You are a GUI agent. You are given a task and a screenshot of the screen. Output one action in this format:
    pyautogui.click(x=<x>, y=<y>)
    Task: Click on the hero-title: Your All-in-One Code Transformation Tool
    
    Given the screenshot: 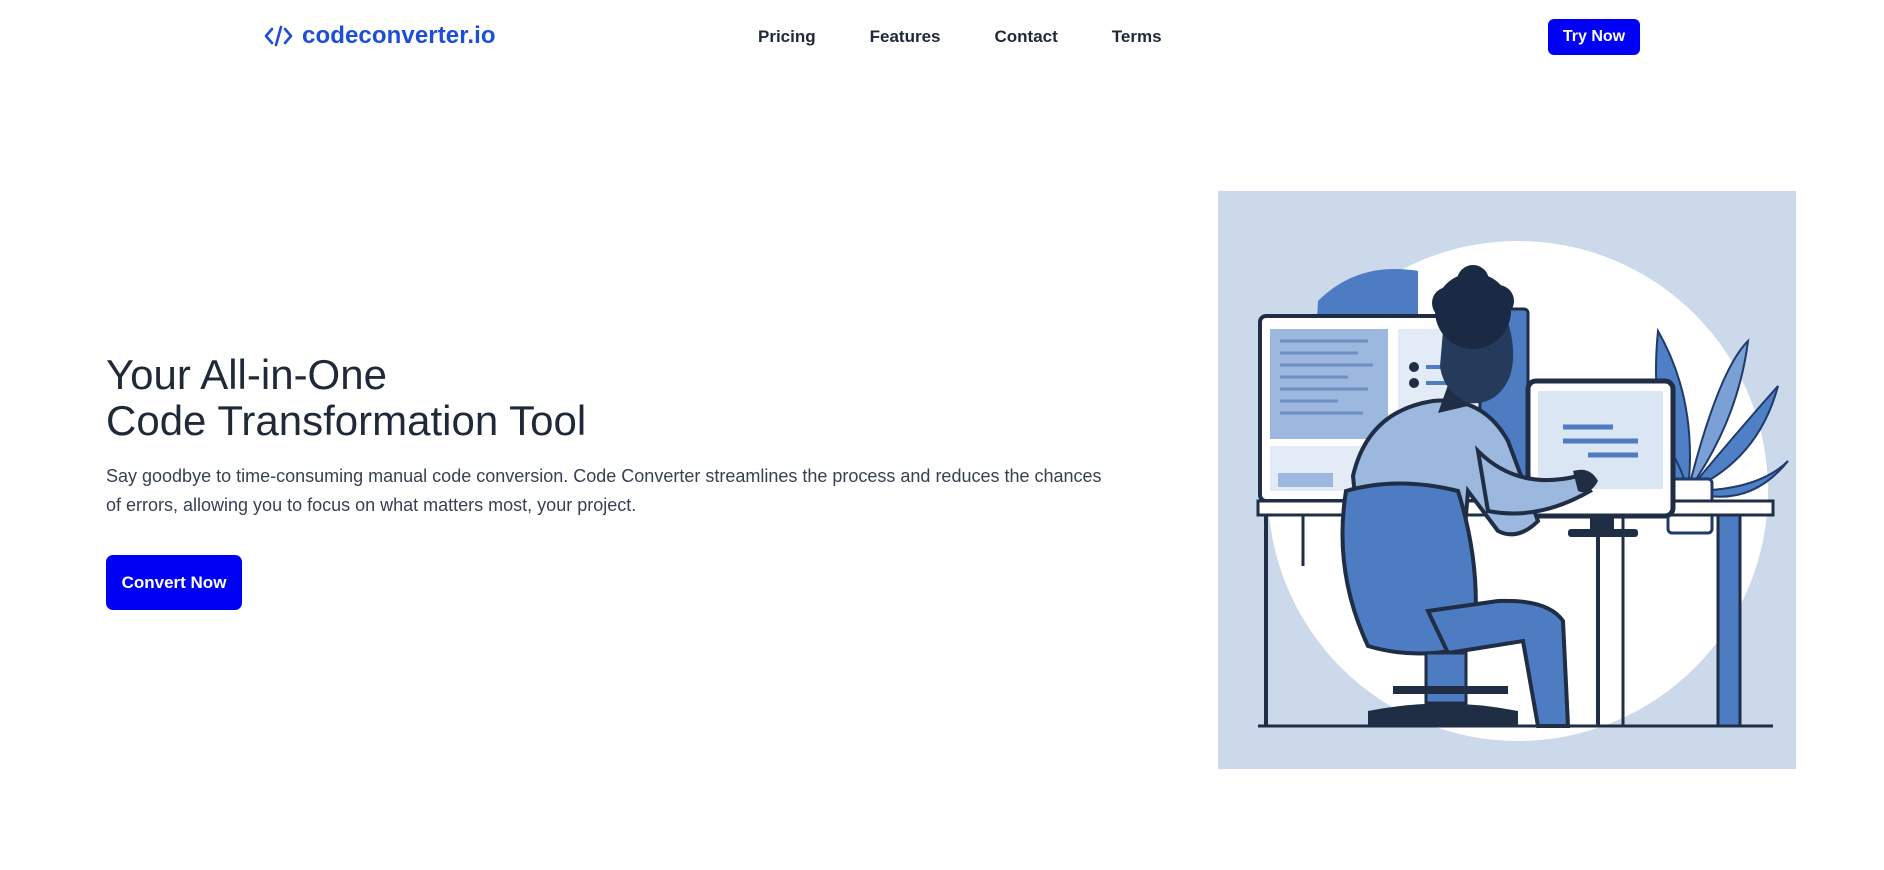 What is the action you would take?
    pyautogui.click(x=346, y=398)
    